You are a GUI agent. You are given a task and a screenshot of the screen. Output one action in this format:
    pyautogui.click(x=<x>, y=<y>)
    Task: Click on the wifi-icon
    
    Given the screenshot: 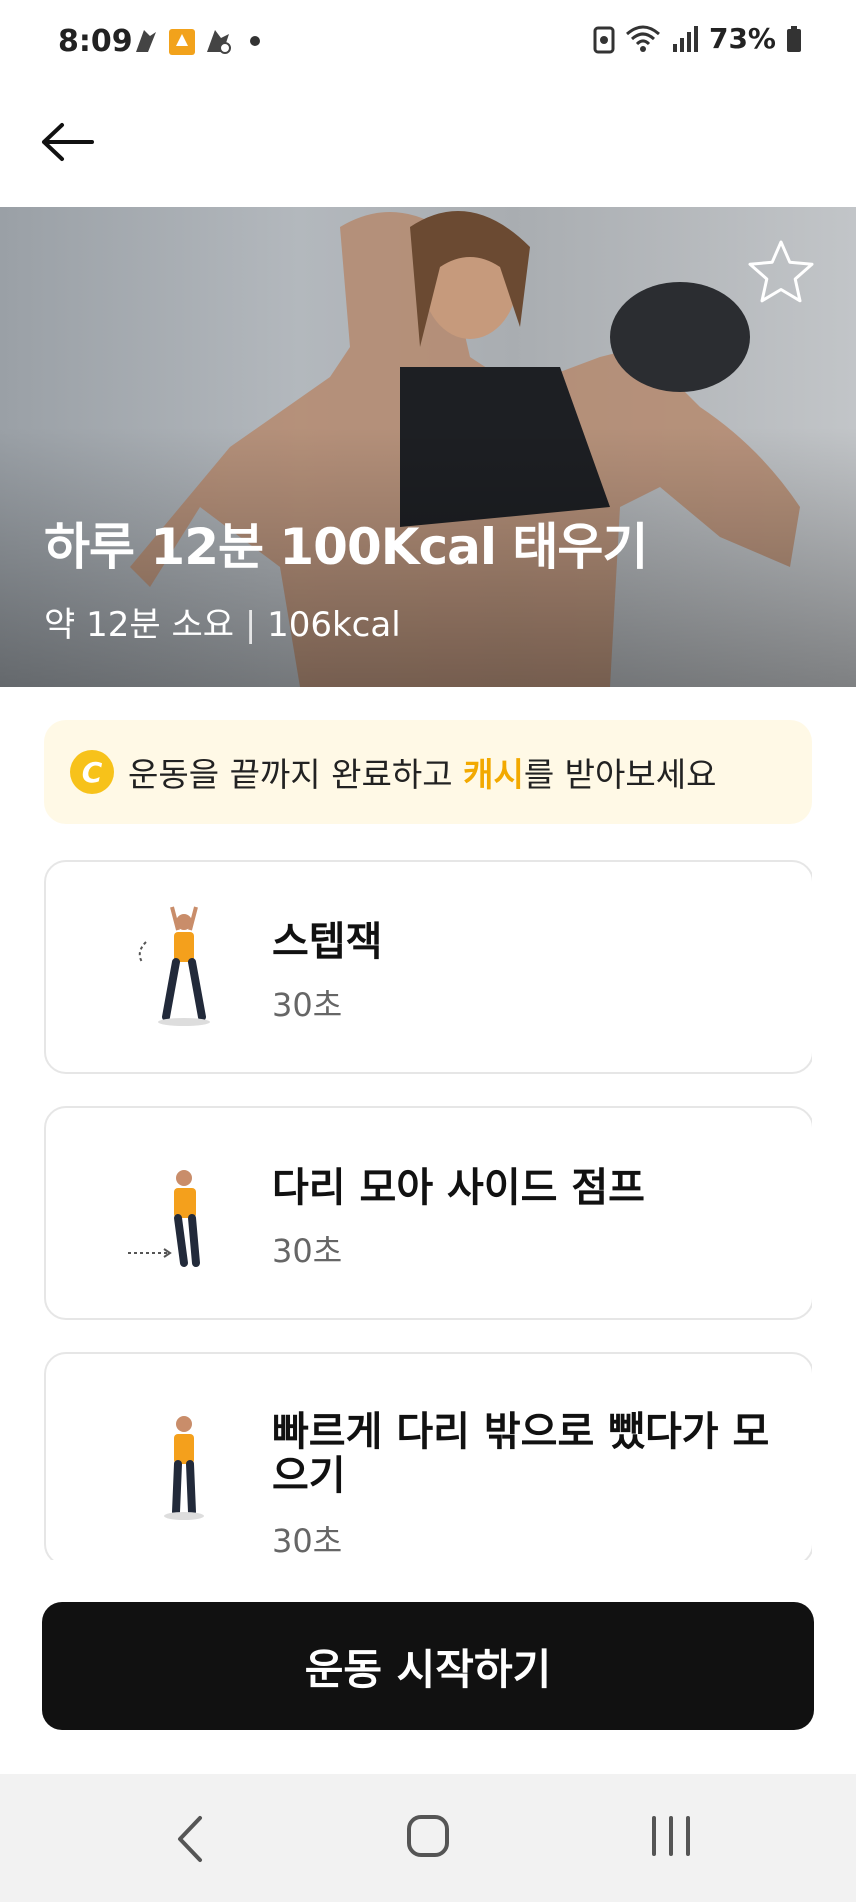 What is the action you would take?
    pyautogui.click(x=642, y=38)
    